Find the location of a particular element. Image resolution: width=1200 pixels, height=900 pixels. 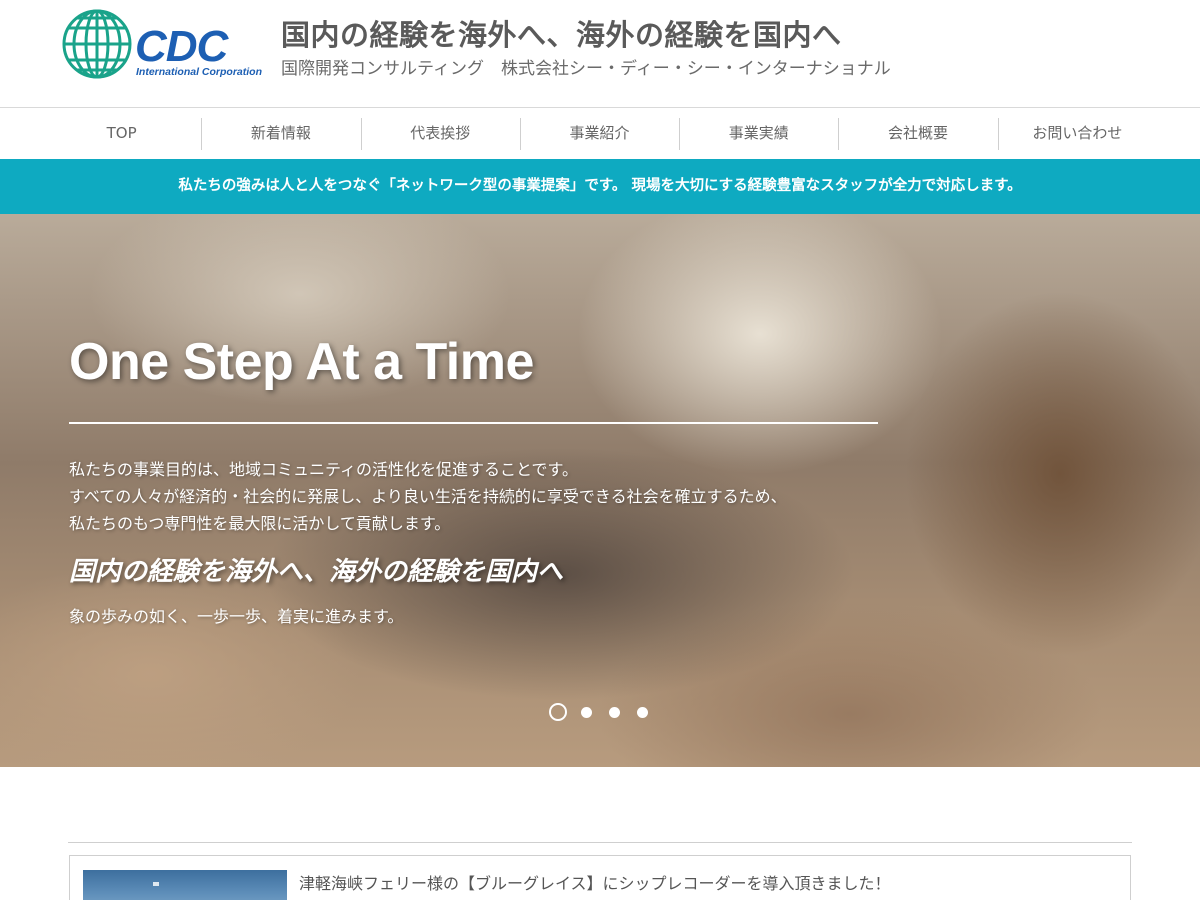

site-subtitle: 国際開発コンサルティング 株式会社シー・ディー・シー・インターナショナル is located at coordinates (586, 69).